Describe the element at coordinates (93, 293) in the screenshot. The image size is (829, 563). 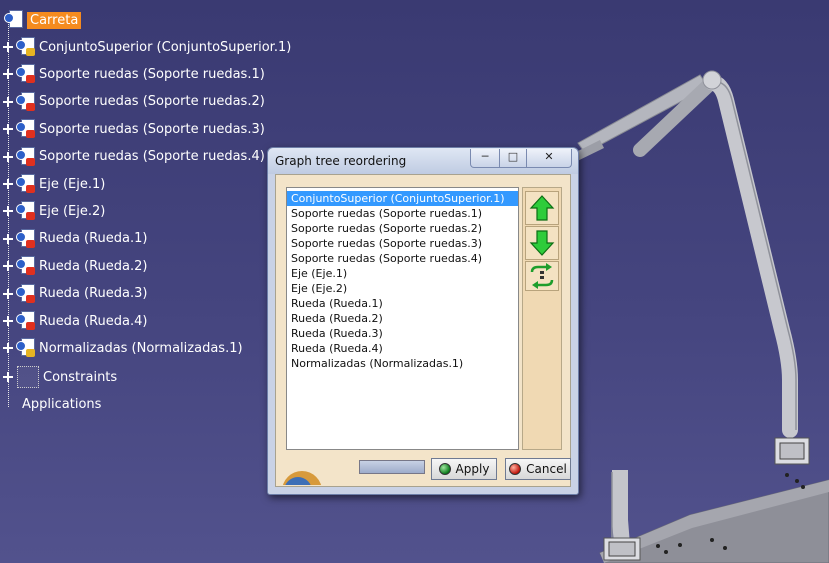
I see `tree-item-label: Rueda (Rueda.3)` at that location.